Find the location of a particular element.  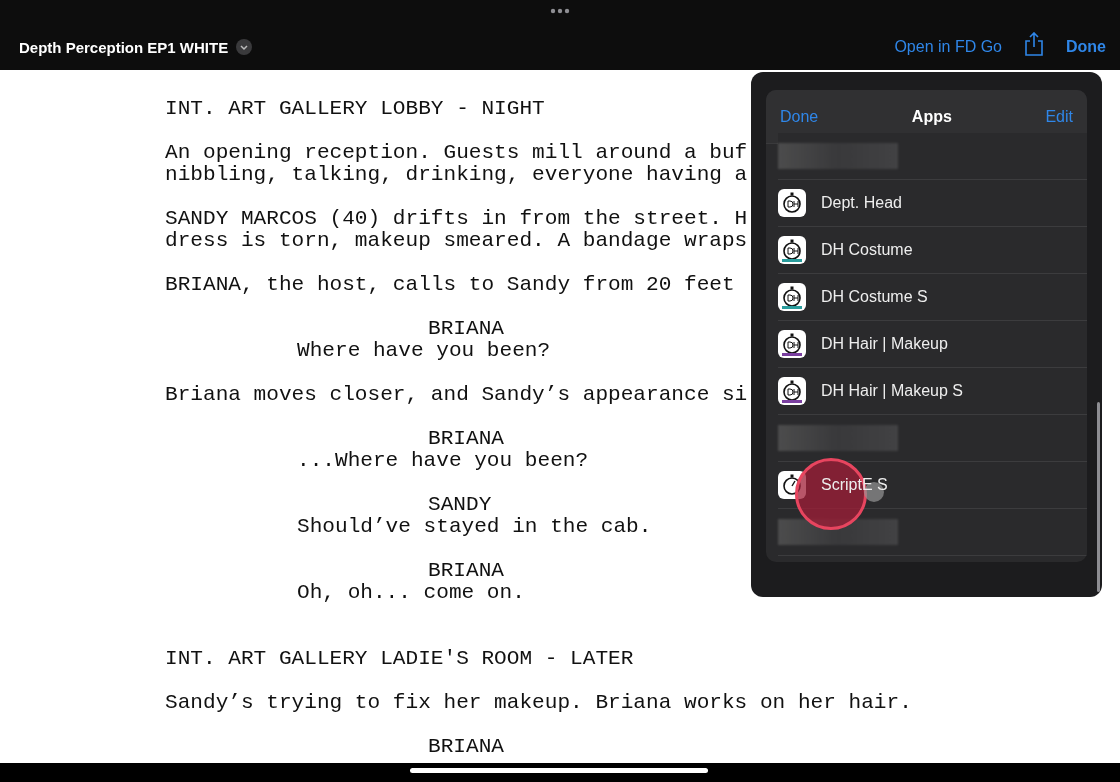

edit-button: Edit is located at coordinates (1059, 116).